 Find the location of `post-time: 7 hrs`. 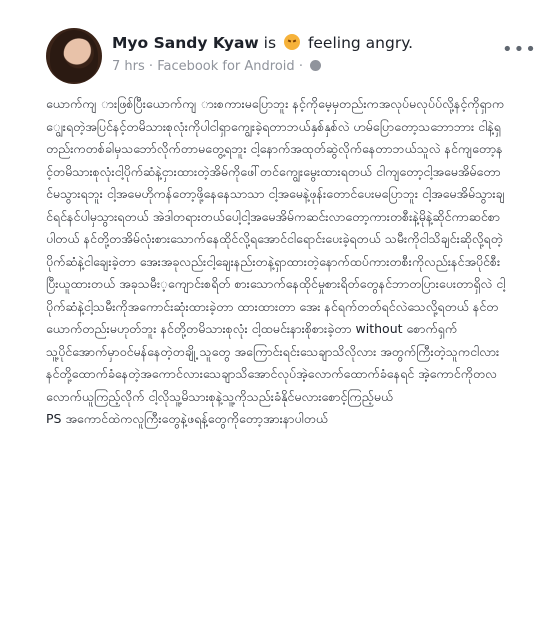

post-time: 7 hrs is located at coordinates (128, 66).